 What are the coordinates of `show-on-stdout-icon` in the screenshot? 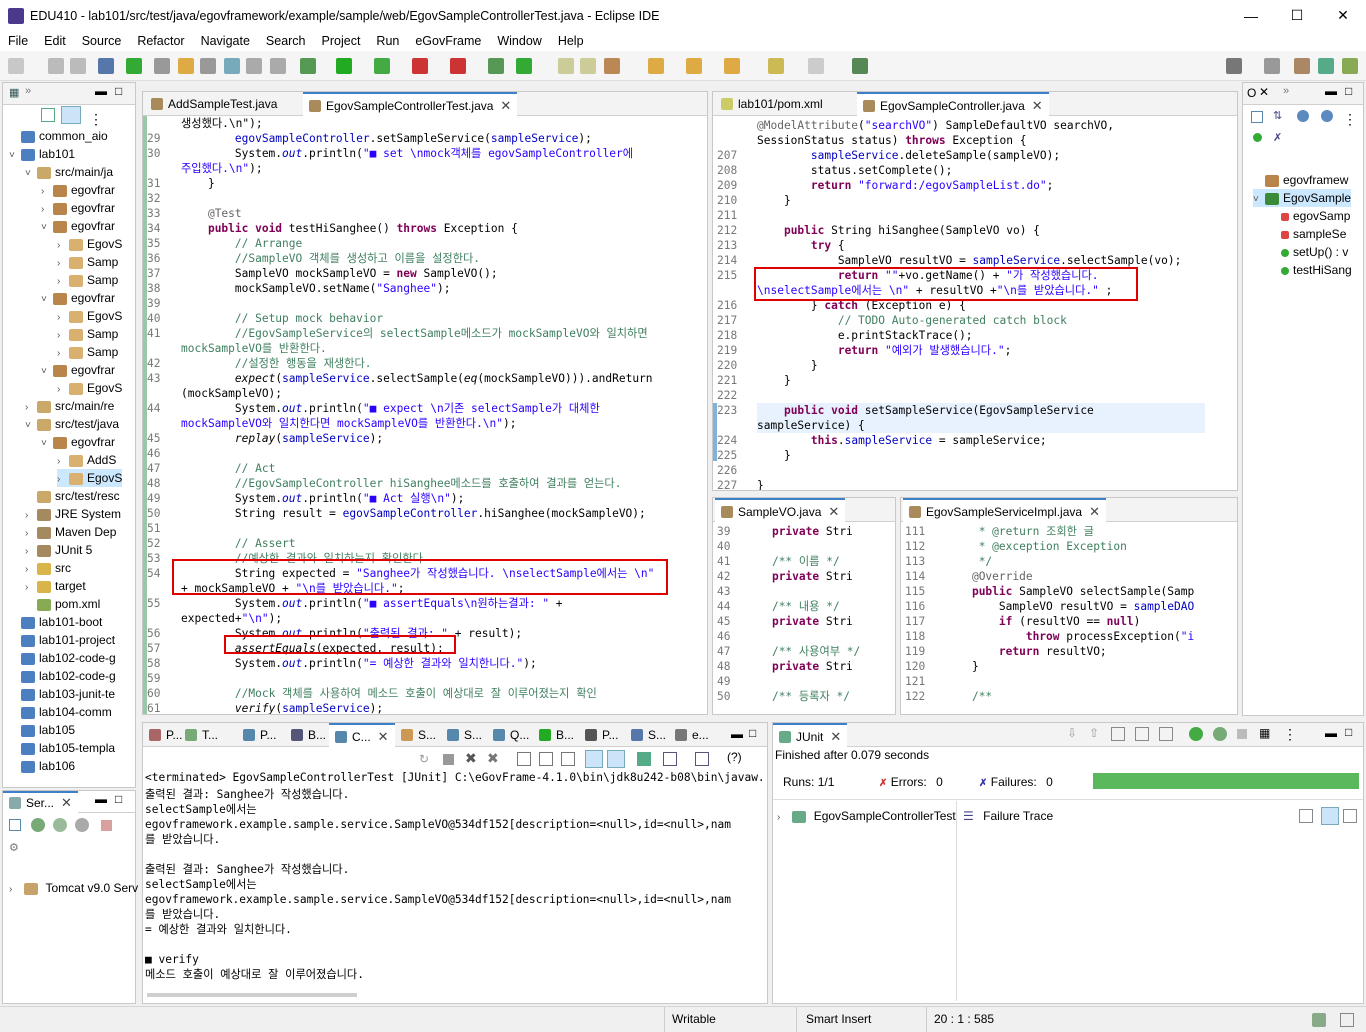 It's located at (594, 759).